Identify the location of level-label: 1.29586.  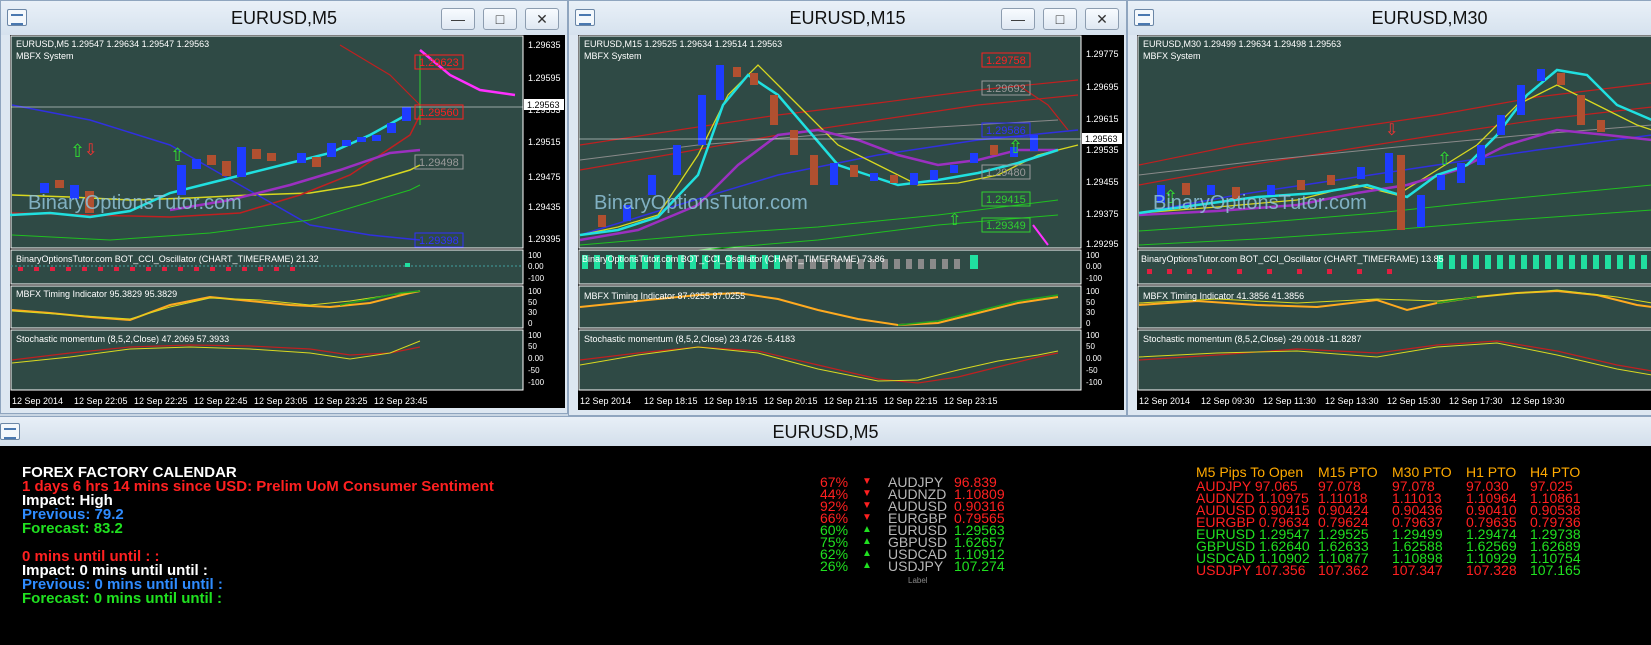
(1006, 131).